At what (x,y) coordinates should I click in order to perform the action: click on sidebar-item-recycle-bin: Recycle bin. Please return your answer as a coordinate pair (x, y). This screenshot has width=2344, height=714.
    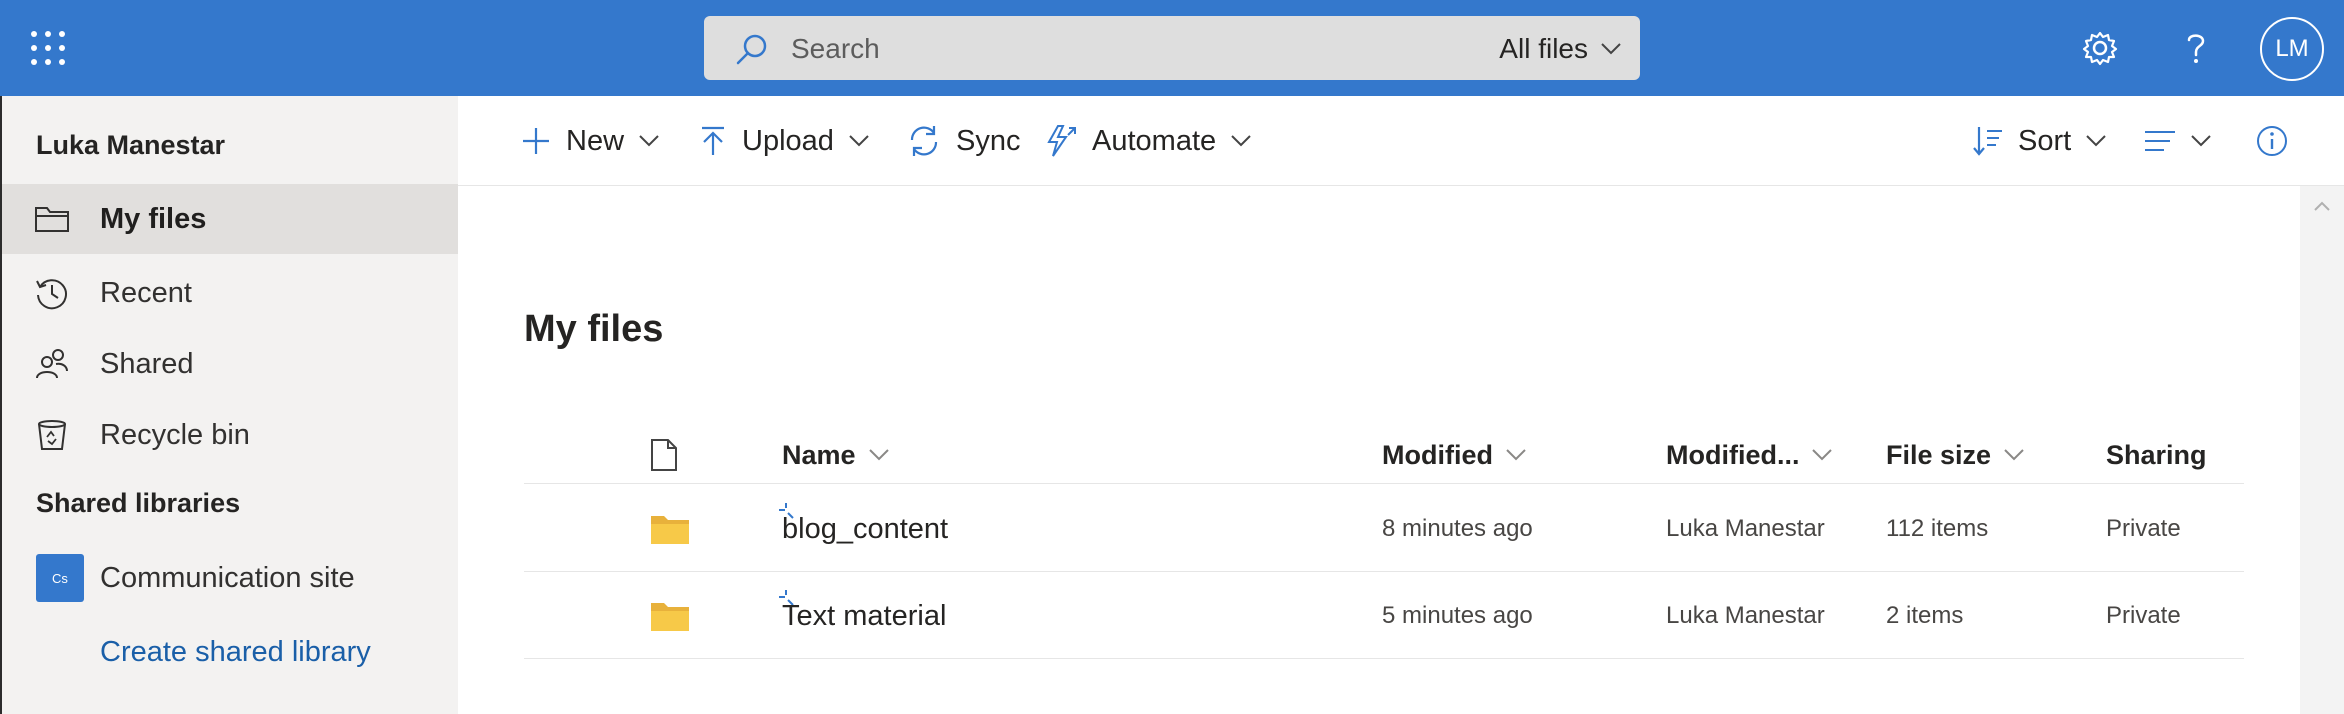
    Looking at the image, I should click on (230, 435).